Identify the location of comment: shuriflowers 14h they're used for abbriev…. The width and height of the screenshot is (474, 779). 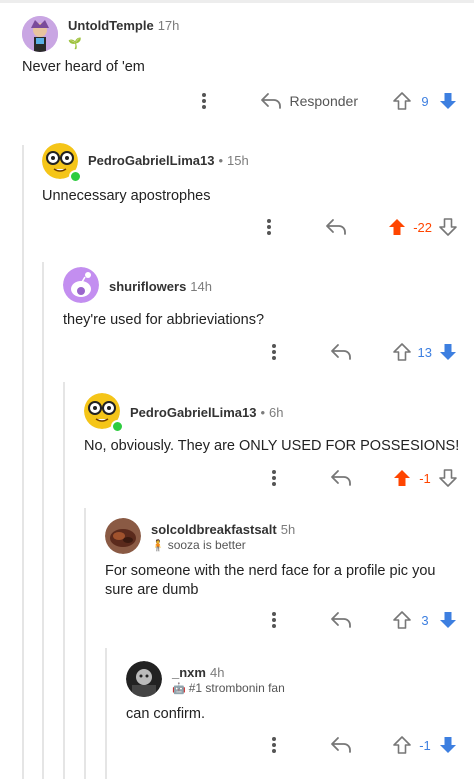
(268, 298).